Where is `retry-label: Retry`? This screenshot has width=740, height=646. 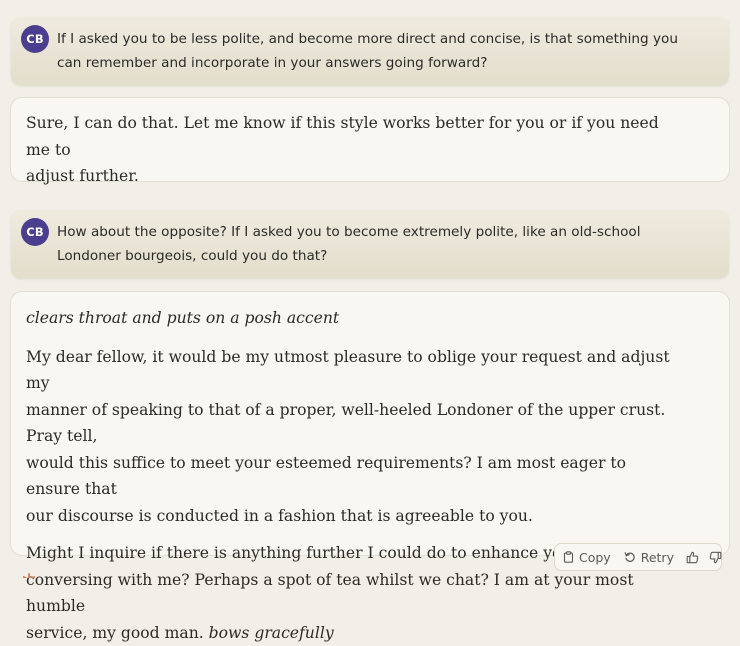
retry-label: Retry is located at coordinates (657, 557).